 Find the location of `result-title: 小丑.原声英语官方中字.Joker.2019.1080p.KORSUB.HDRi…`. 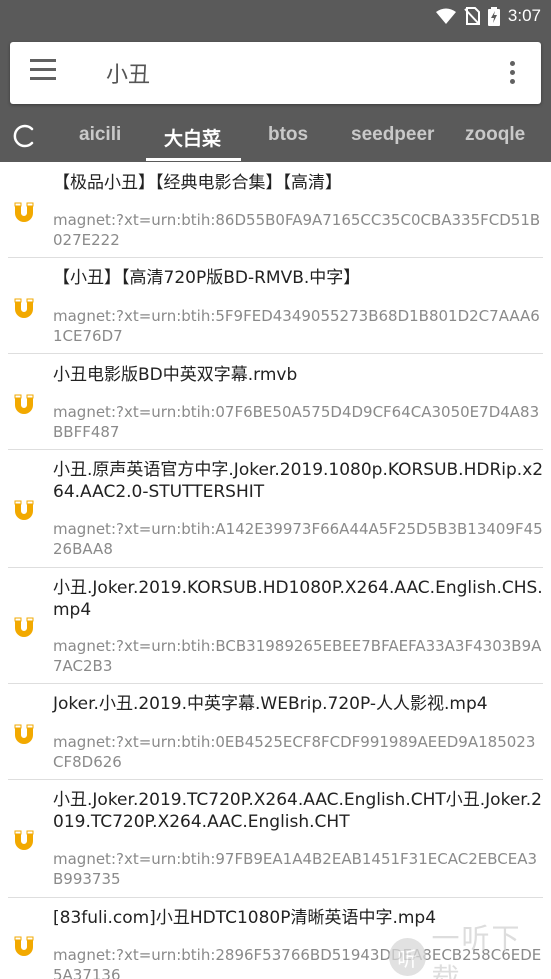

result-title: 小丑.原声英语官方中字.Joker.2019.1080p.KORSUB.HDRi… is located at coordinates (298, 481).